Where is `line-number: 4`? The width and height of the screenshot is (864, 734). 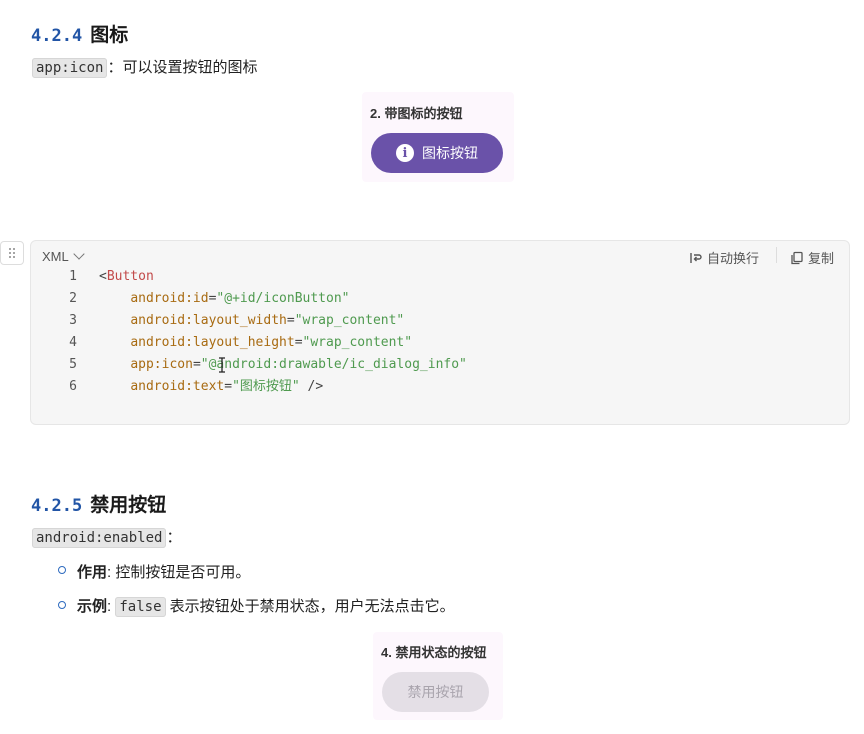 line-number: 4 is located at coordinates (73, 342).